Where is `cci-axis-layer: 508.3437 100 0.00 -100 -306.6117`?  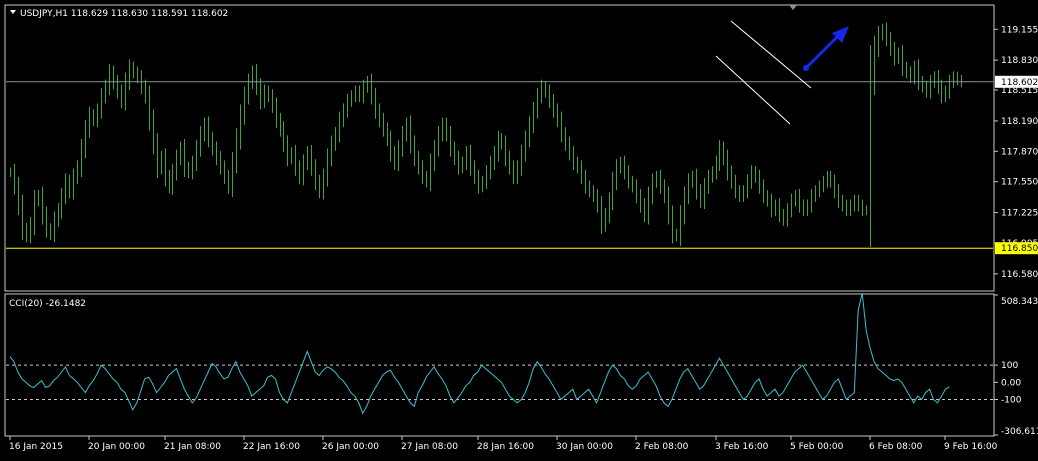 cci-axis-layer: 508.3437 100 0.00 -100 -306.6117 is located at coordinates (1016, 365).